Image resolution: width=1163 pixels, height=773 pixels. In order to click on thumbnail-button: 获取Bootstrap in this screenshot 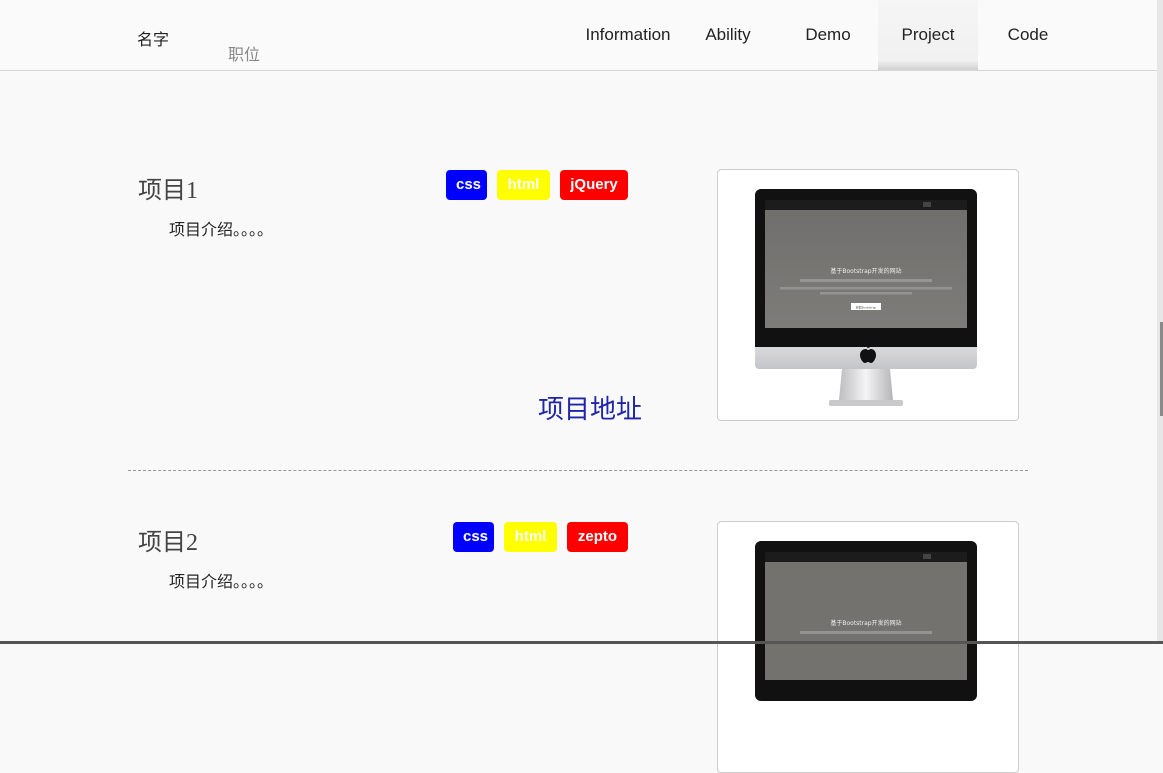, I will do `click(866, 307)`.